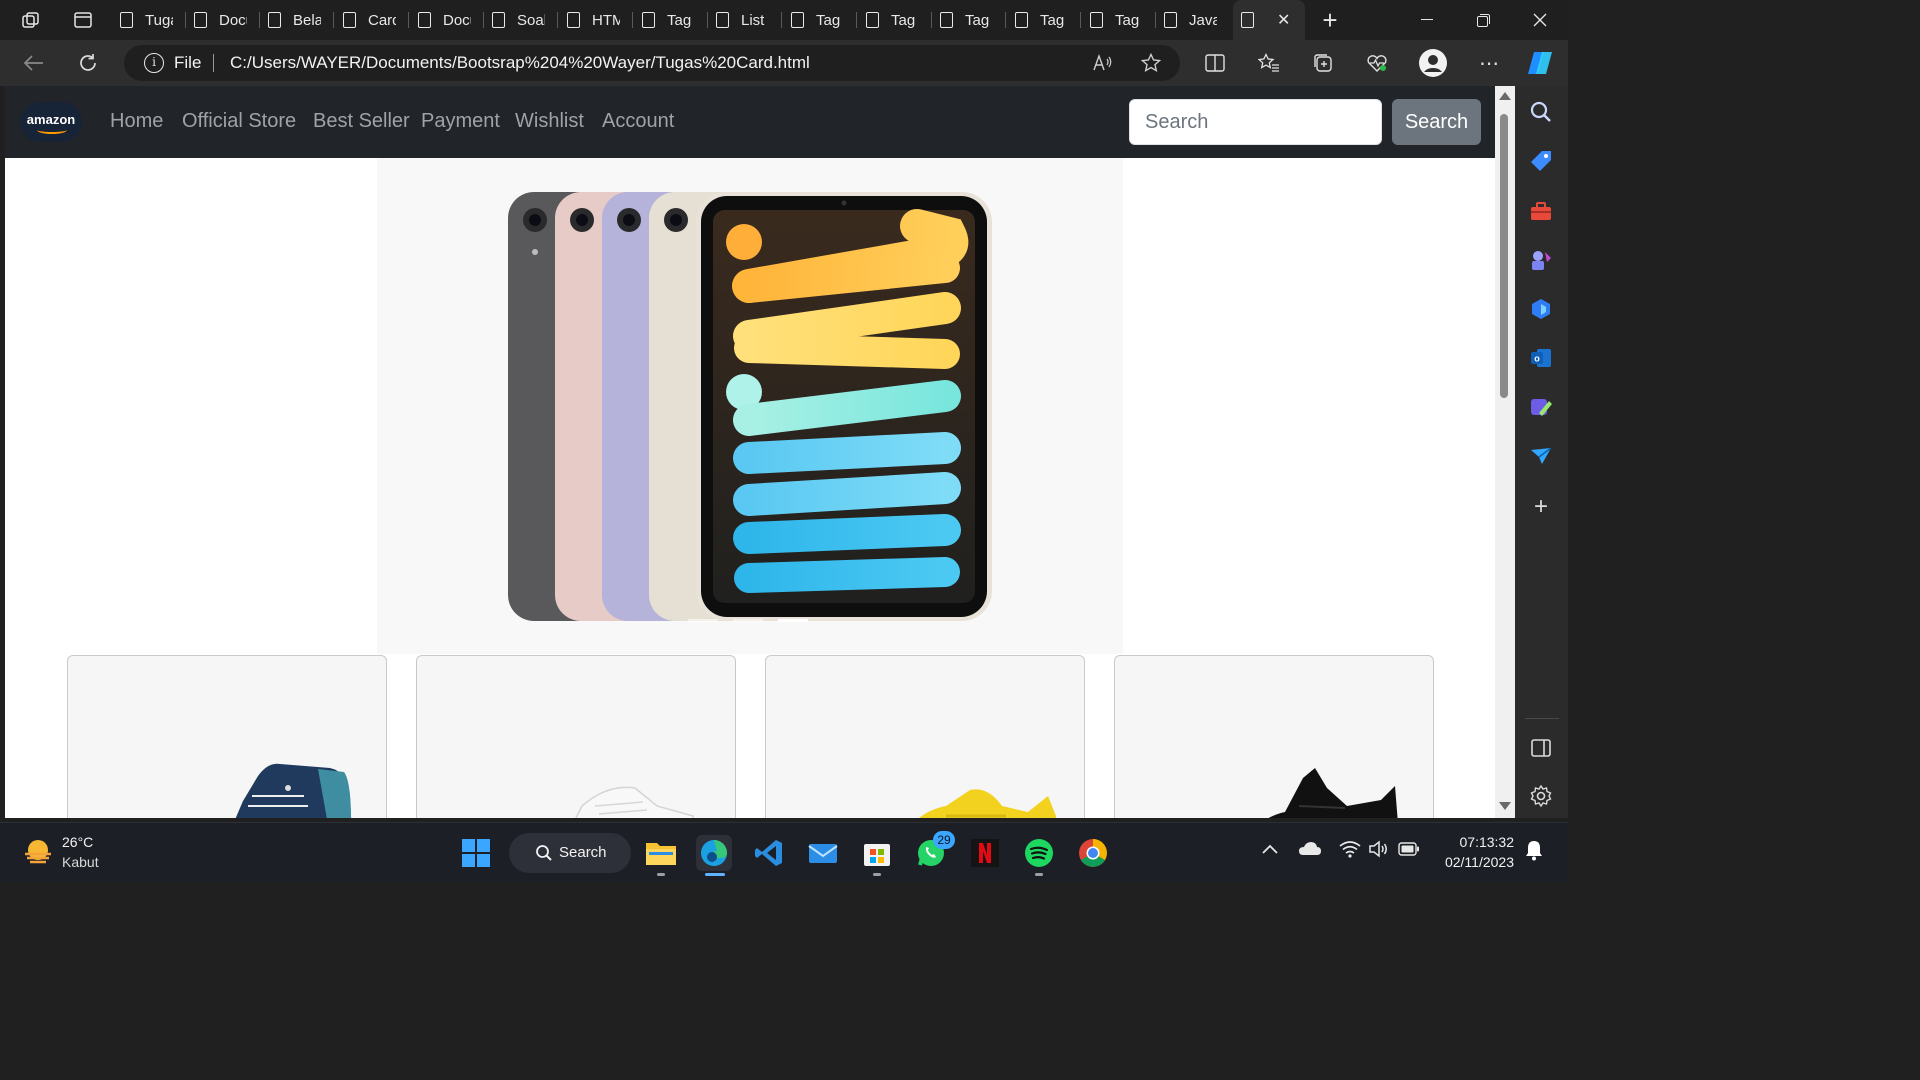 The height and width of the screenshot is (1080, 1920). Describe the element at coordinates (1489, 63) in the screenshot. I see `more-options-icon: ⋯` at that location.